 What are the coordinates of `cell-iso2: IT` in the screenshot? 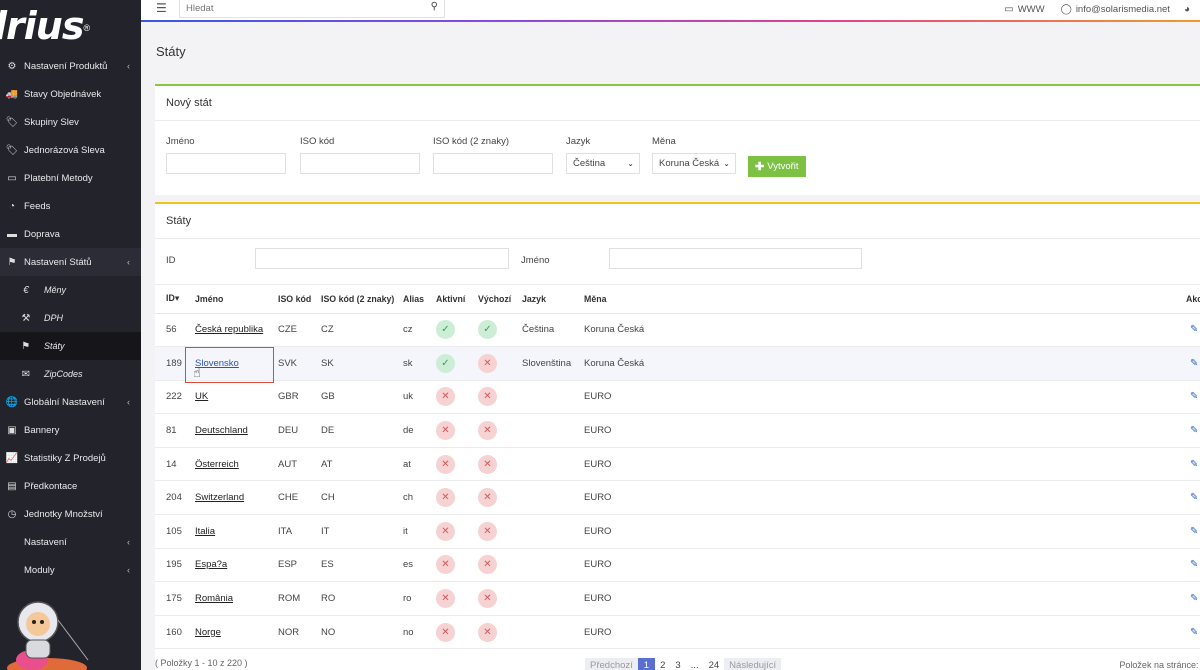 It's located at (362, 531).